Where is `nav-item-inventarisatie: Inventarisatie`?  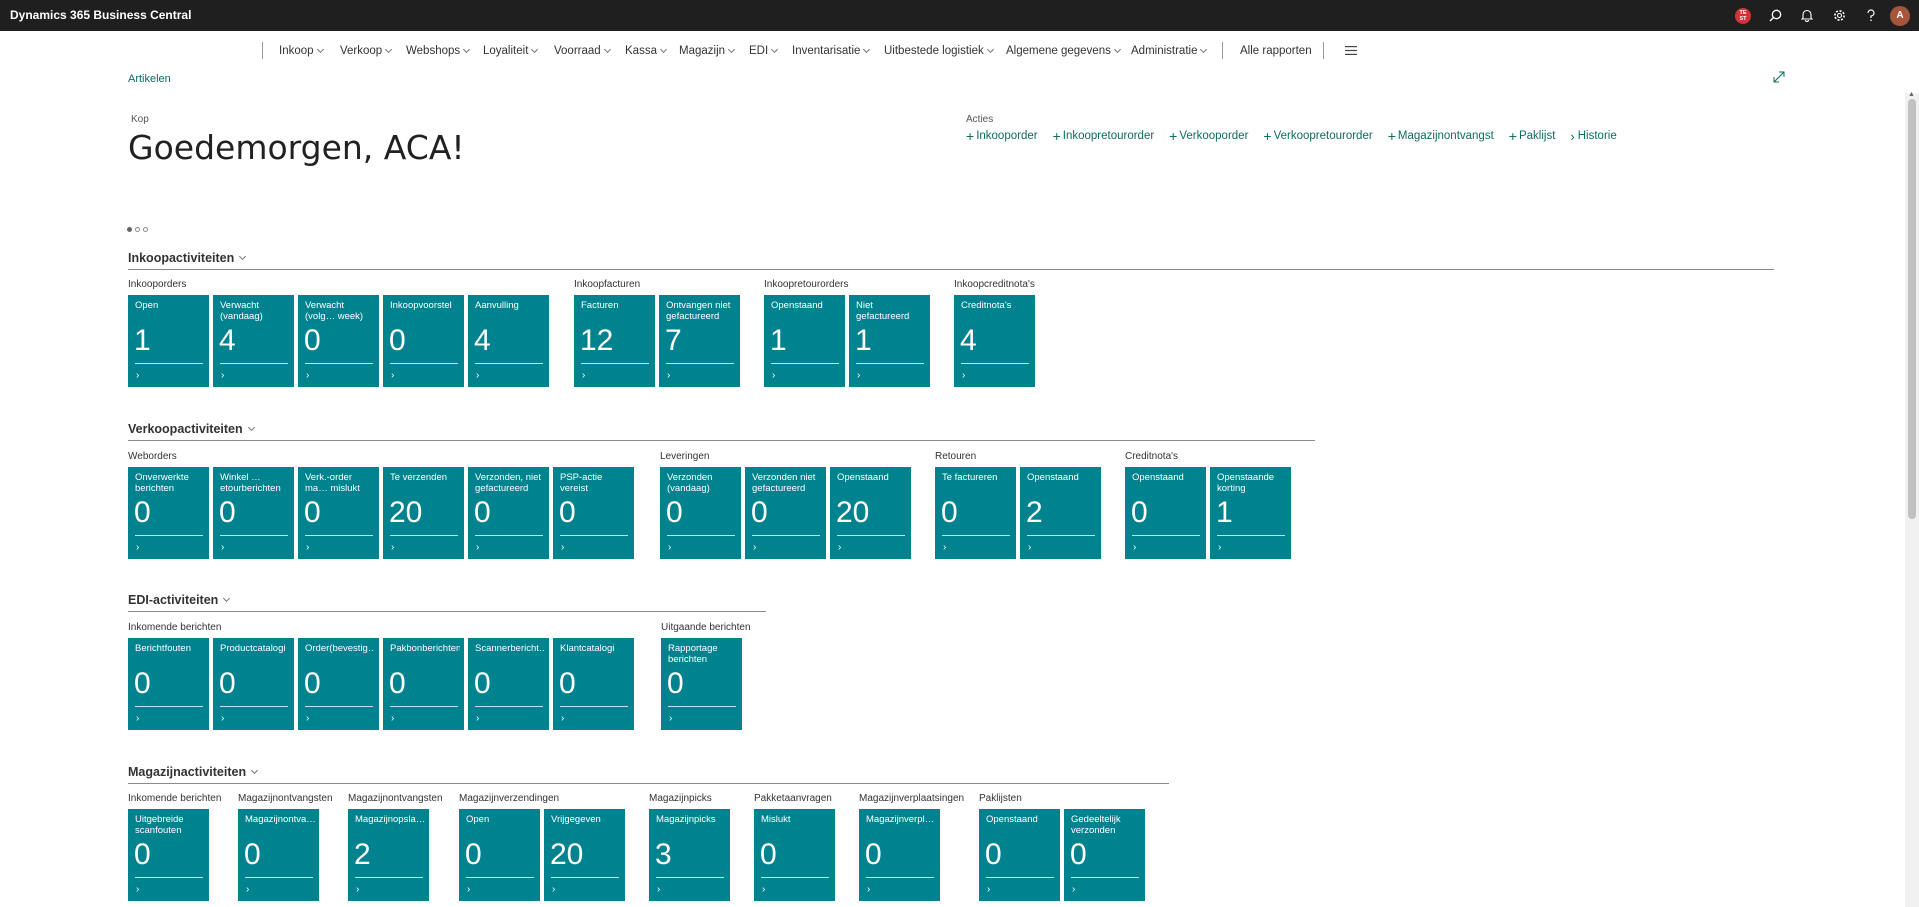
nav-item-inventarisatie: Inventarisatie is located at coordinates (831, 51).